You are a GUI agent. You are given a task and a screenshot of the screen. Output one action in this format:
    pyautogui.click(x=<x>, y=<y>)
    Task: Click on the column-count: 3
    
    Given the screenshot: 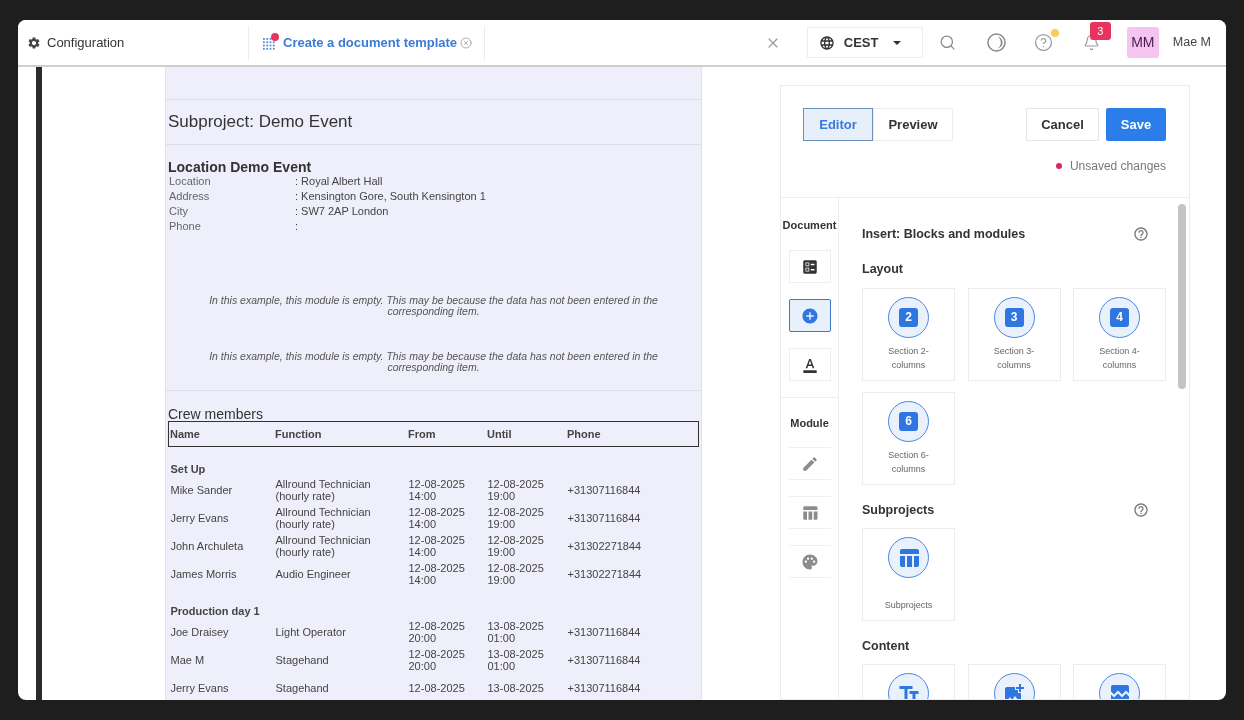 What is the action you would take?
    pyautogui.click(x=1014, y=317)
    